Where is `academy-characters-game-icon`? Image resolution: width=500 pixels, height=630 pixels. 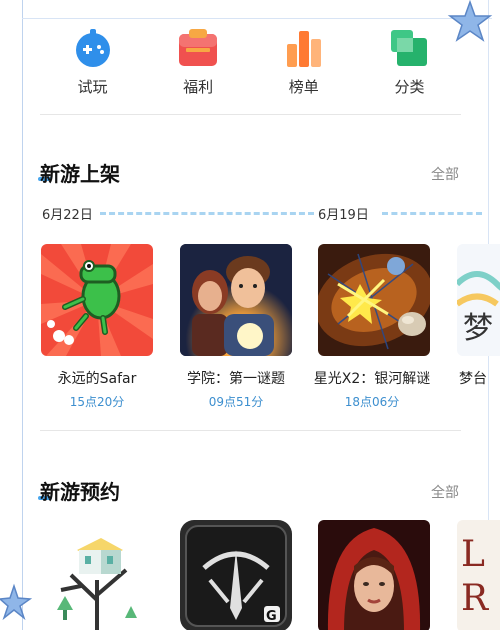 academy-characters-game-icon is located at coordinates (236, 300).